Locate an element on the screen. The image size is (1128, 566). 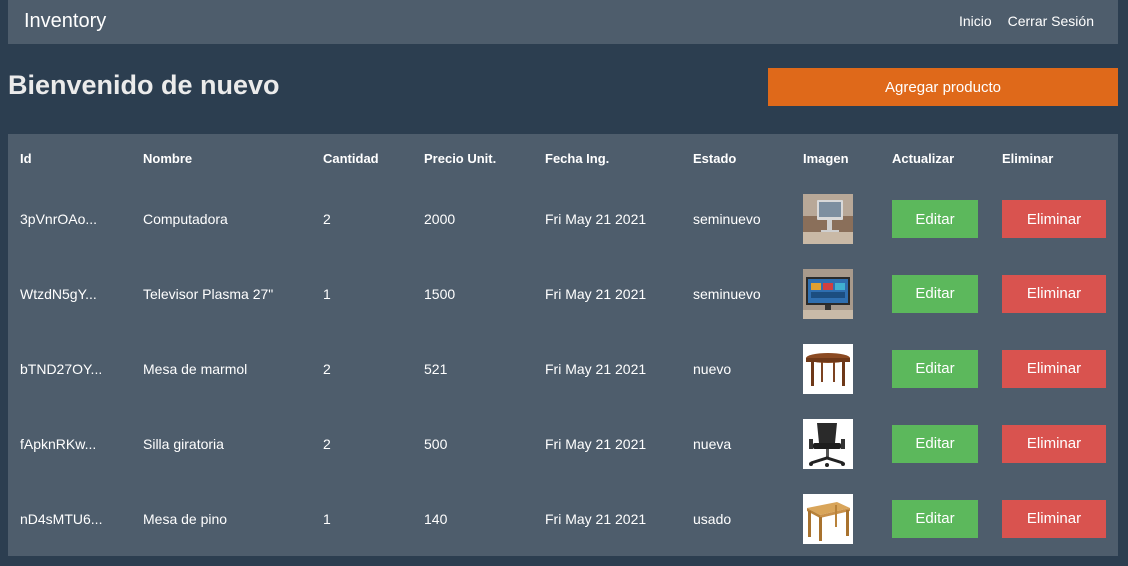
cell-precio: 140 is located at coordinates (436, 518).